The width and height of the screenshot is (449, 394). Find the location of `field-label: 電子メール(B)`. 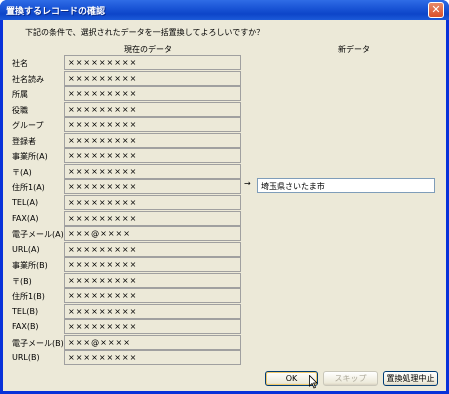

field-label: 電子メール(B) is located at coordinates (38, 343).